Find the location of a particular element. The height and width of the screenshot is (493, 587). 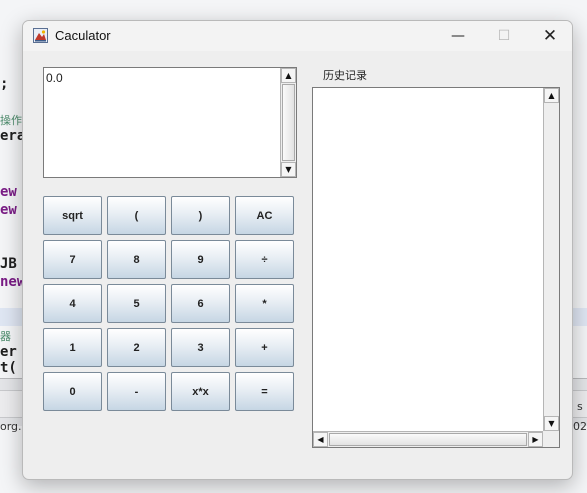

digit-5-button: 5 is located at coordinates (136, 303).